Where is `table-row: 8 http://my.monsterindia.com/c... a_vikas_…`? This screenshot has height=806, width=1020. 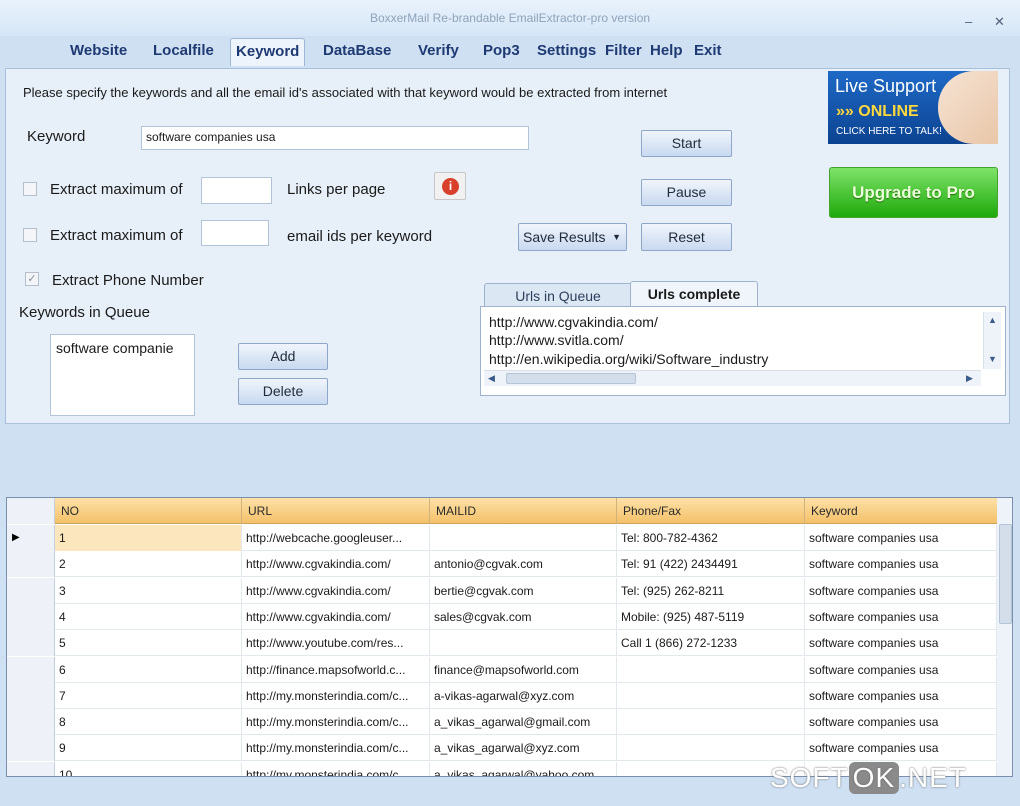
table-row: 8 http://my.monsterindia.com/c... a_vikas_… is located at coordinates (502, 722).